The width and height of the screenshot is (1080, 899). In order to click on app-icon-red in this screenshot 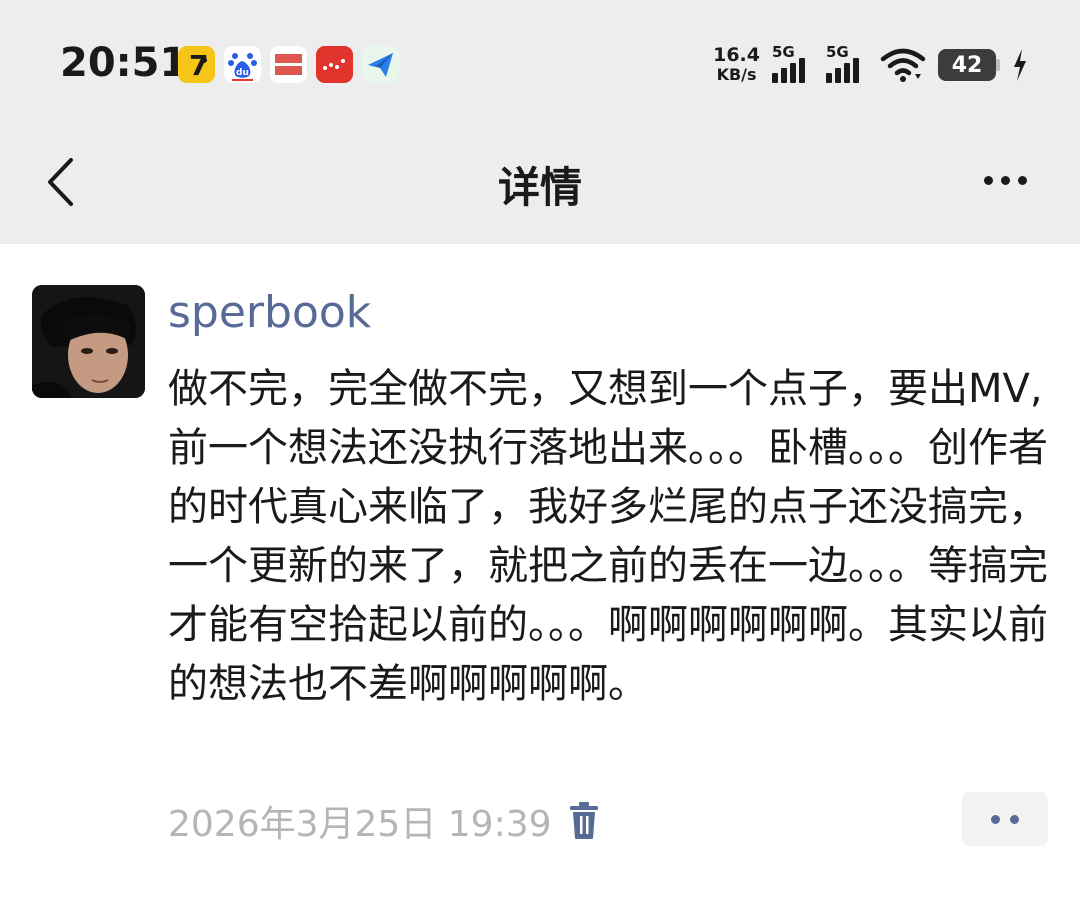, I will do `click(334, 64)`.